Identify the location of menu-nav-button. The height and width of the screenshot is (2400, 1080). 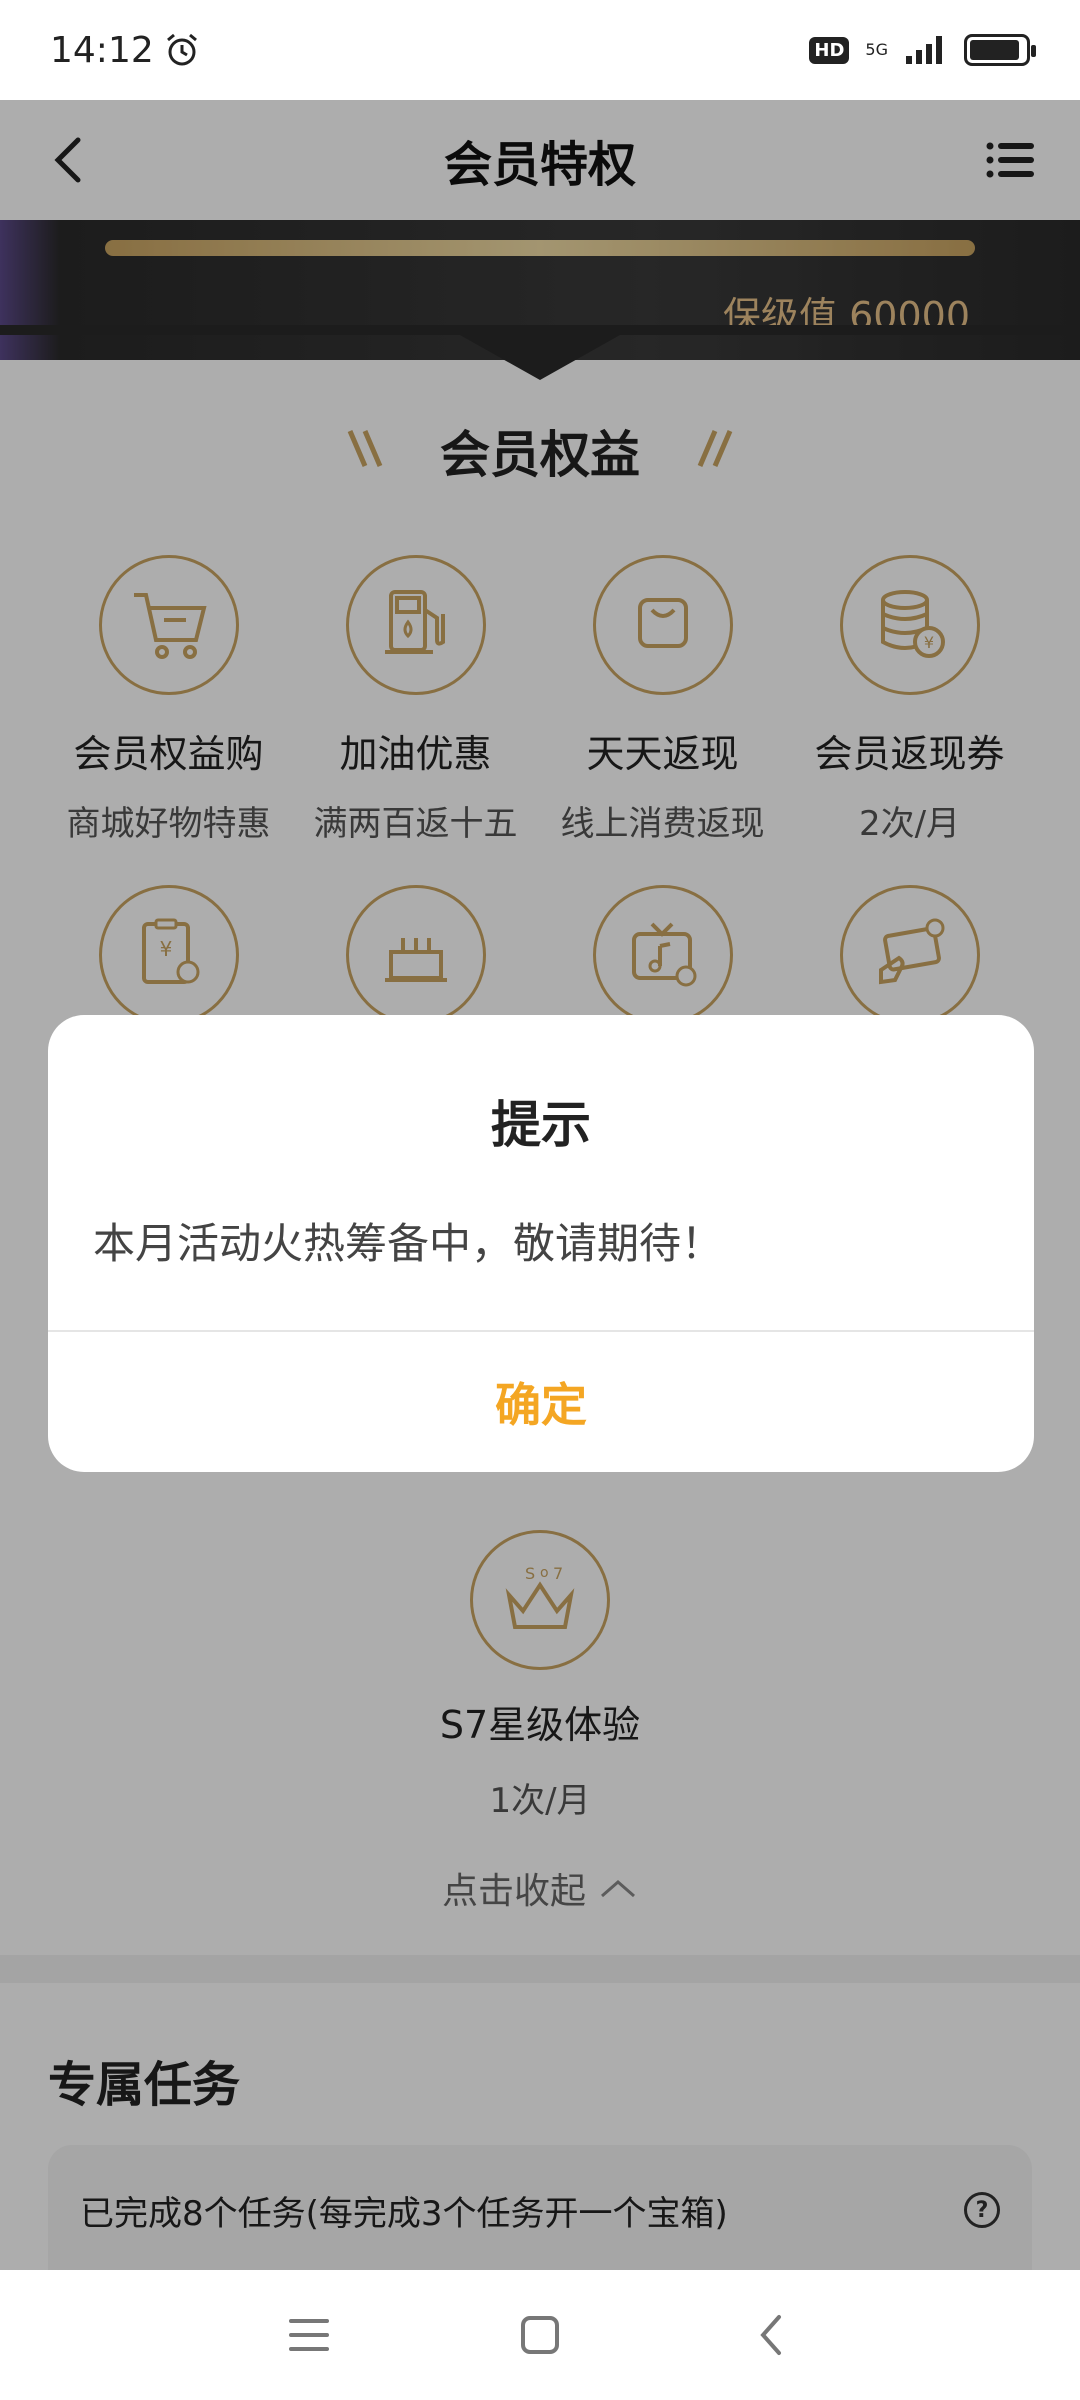
(309, 2335).